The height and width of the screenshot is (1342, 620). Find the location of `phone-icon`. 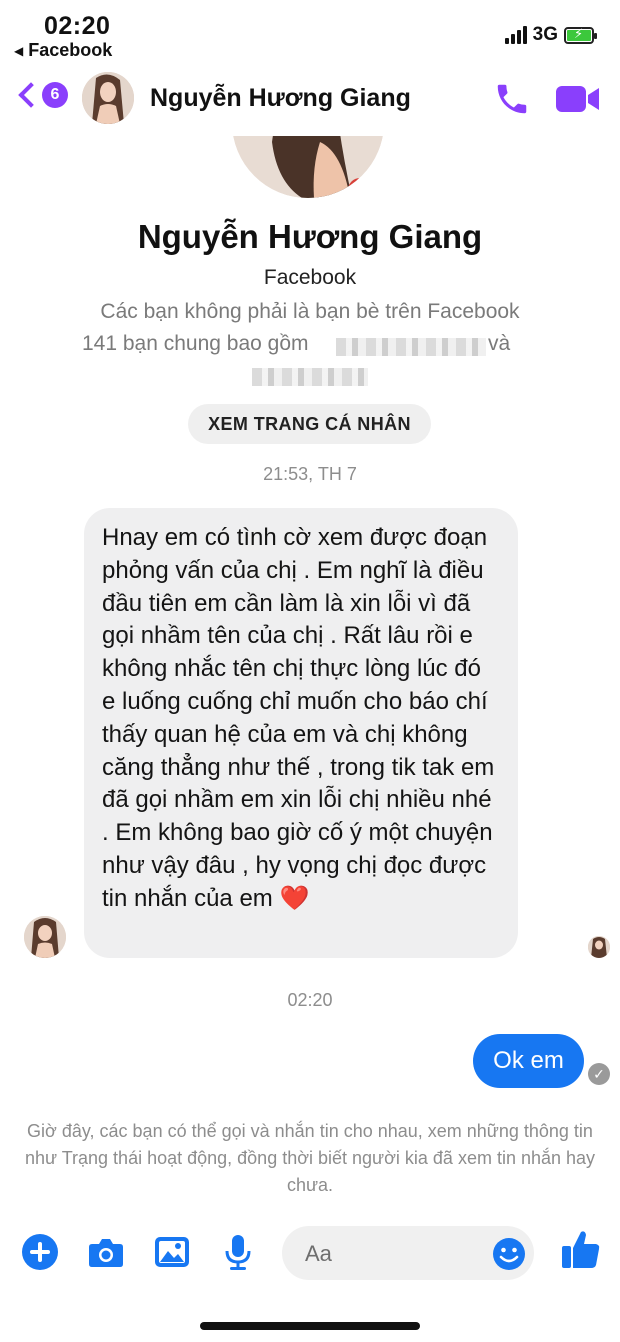

phone-icon is located at coordinates (512, 99).